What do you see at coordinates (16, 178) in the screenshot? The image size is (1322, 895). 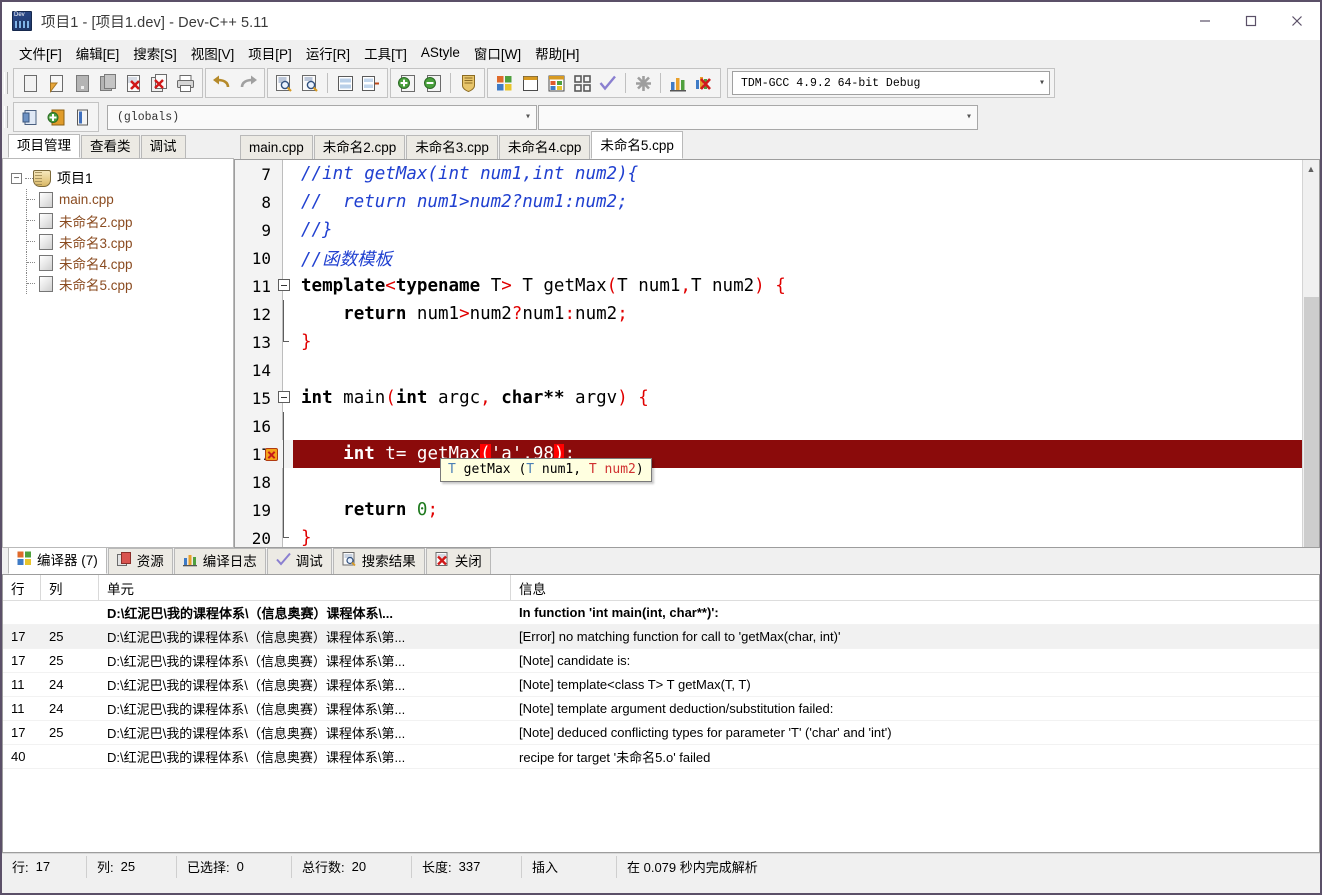 I see `expander-collapse-icon: −` at bounding box center [16, 178].